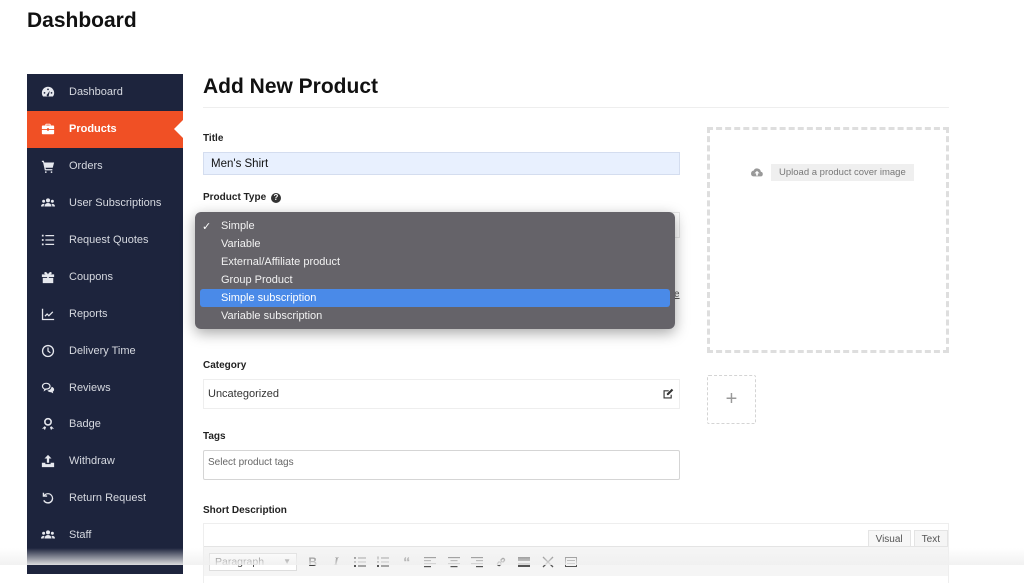  I want to click on short-description-label: Short Description, so click(245, 510).